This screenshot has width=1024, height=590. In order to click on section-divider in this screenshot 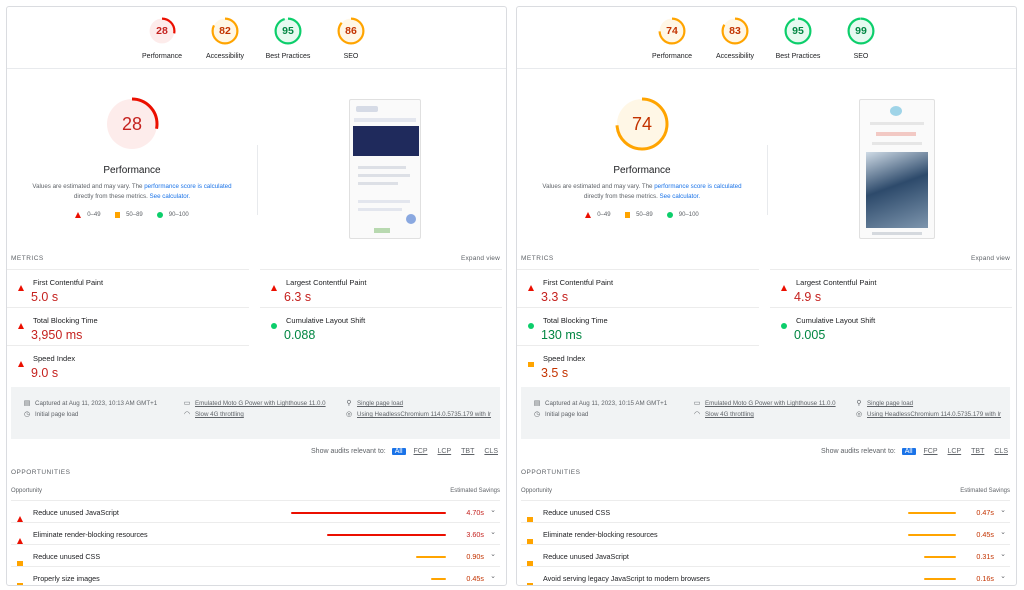, I will do `click(257, 180)`.